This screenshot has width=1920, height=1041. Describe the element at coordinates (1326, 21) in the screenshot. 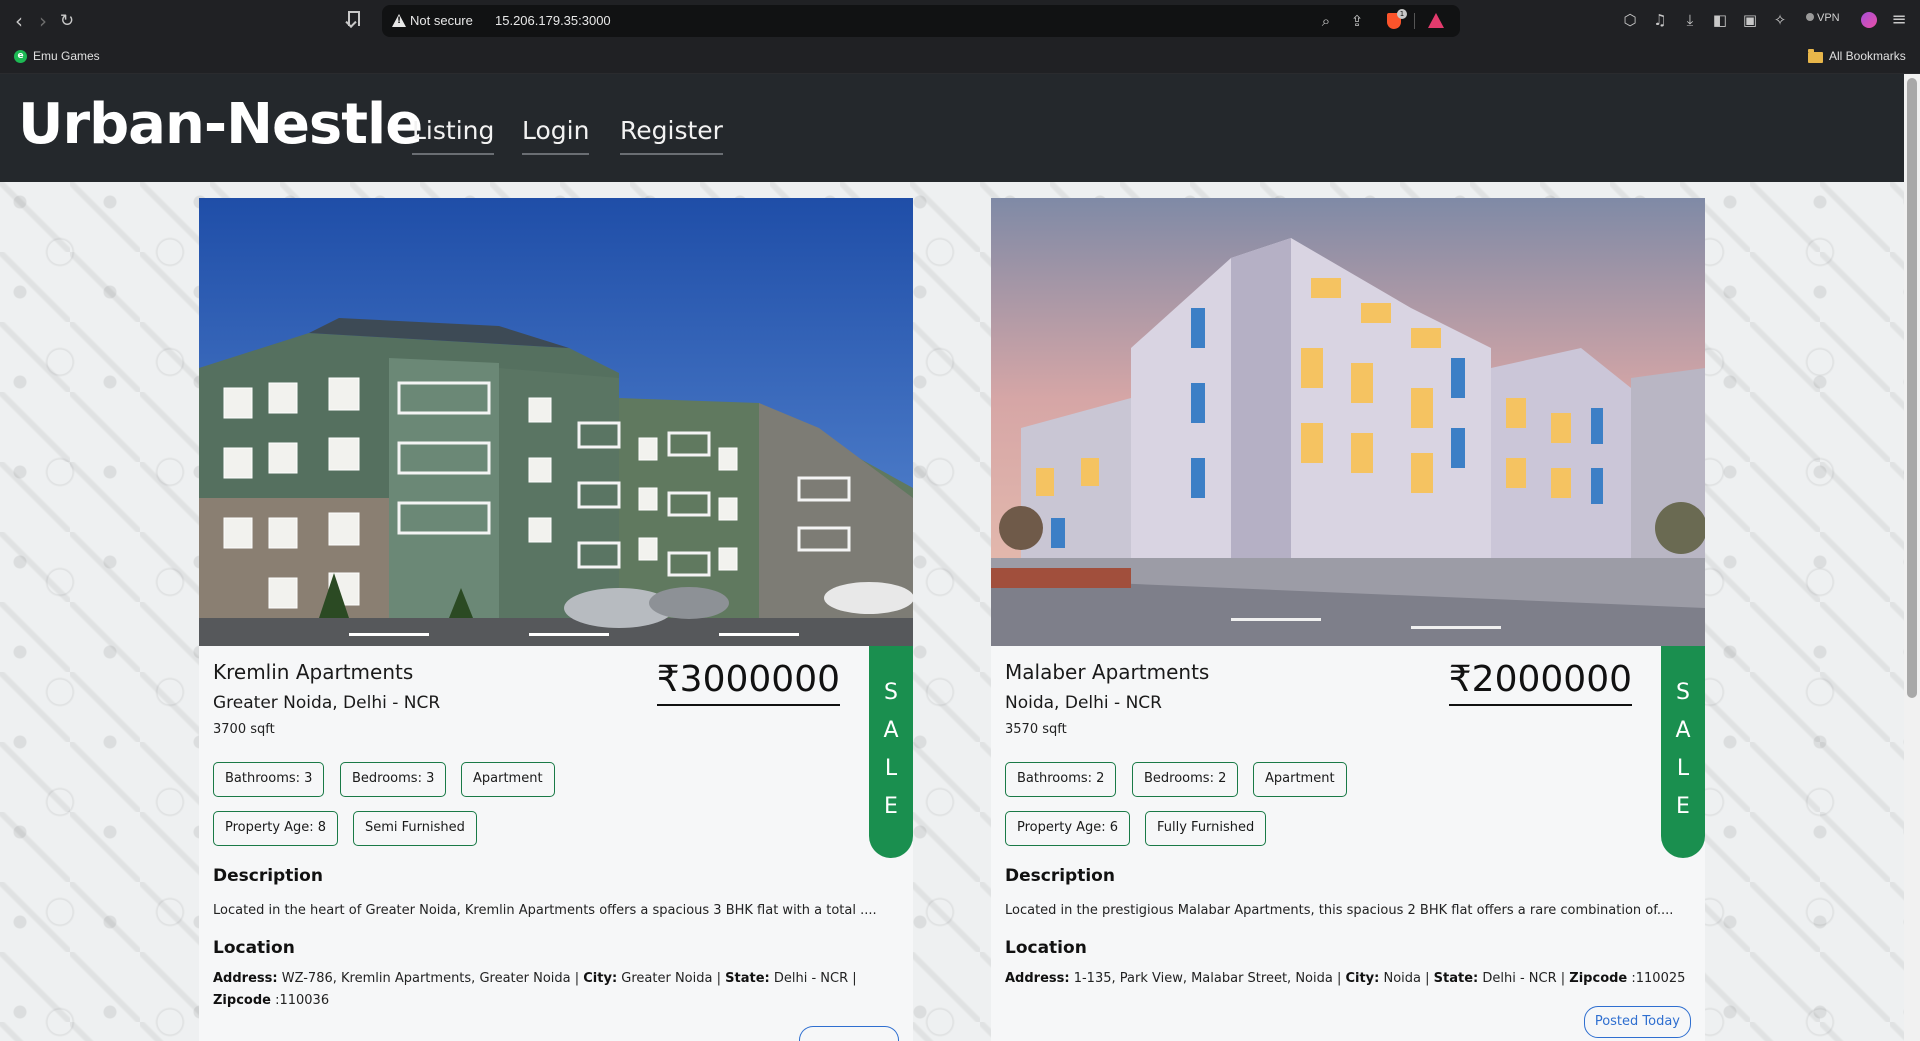

I see `zoom-icon: ⌕` at that location.